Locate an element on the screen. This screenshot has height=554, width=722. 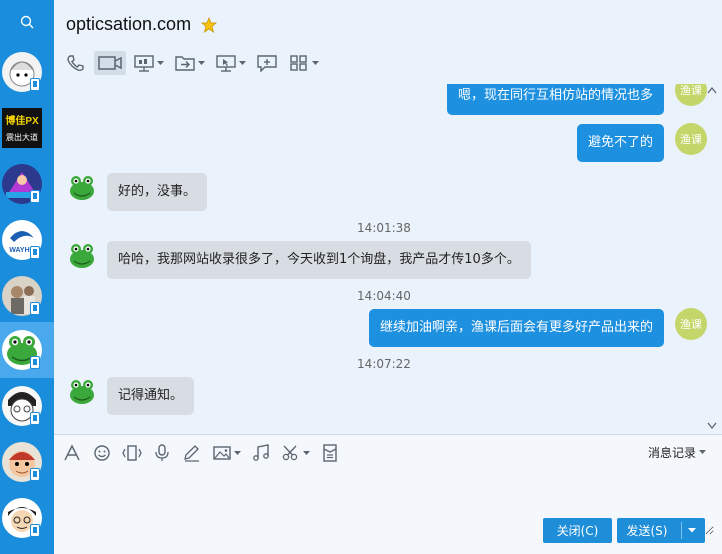
screen-share-icon is located at coordinates (144, 63).